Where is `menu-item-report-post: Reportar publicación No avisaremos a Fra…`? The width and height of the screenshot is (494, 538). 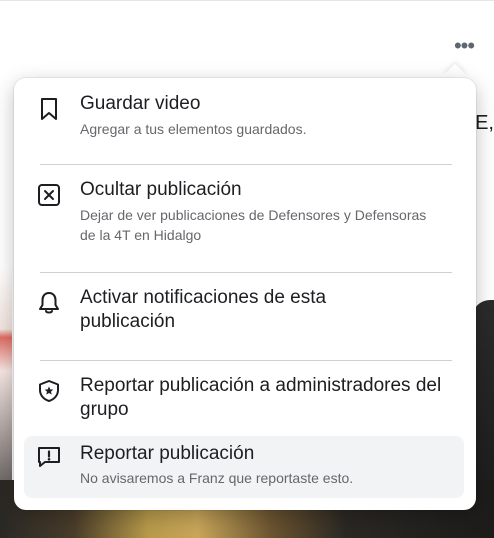
menu-item-report-post: Reportar publicación No avisaremos a Fra… is located at coordinates (244, 467).